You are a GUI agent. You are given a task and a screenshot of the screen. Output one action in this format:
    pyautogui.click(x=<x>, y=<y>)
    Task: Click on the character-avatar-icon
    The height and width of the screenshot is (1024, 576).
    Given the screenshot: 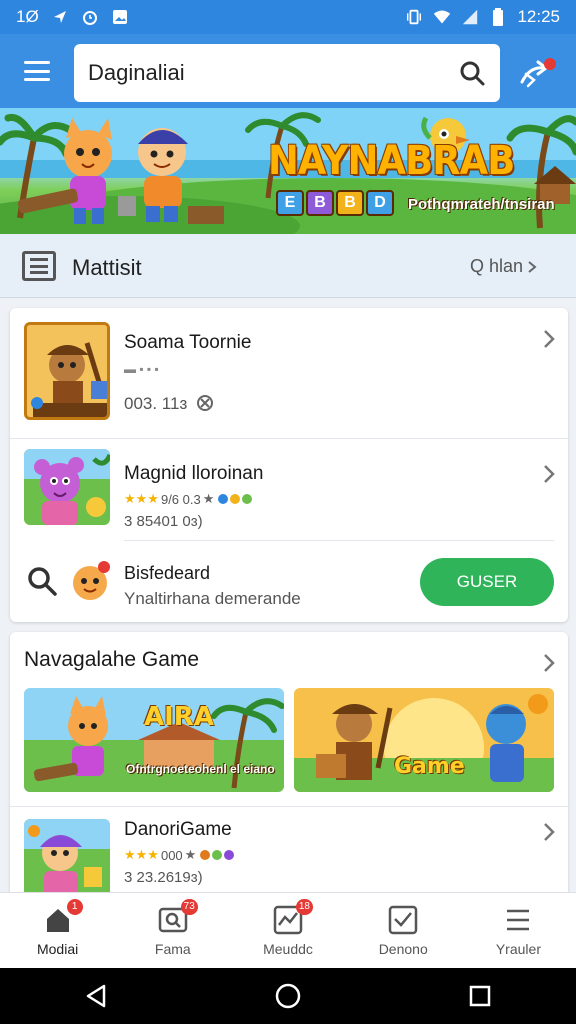 What is the action you would take?
    pyautogui.click(x=91, y=580)
    